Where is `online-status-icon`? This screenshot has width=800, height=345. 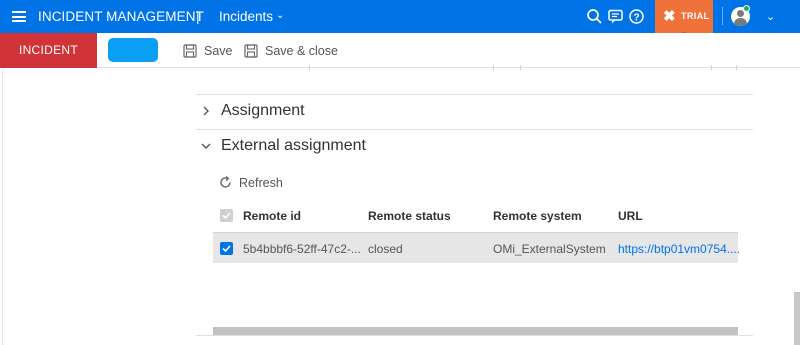 online-status-icon is located at coordinates (746, 8).